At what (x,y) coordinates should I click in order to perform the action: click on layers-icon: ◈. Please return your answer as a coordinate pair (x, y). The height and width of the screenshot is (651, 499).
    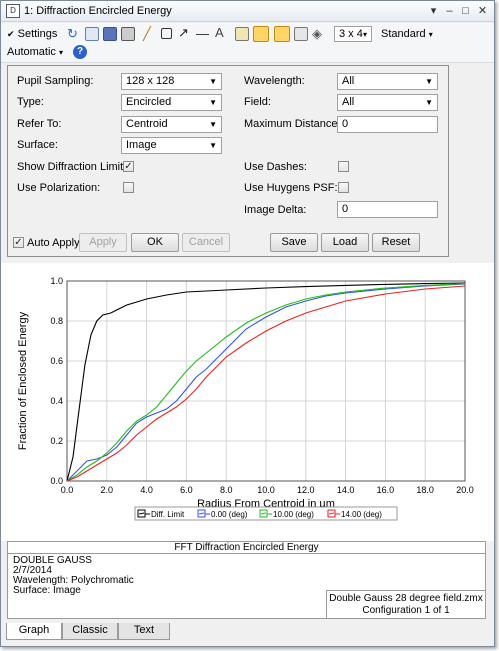
    Looking at the image, I should click on (319, 34).